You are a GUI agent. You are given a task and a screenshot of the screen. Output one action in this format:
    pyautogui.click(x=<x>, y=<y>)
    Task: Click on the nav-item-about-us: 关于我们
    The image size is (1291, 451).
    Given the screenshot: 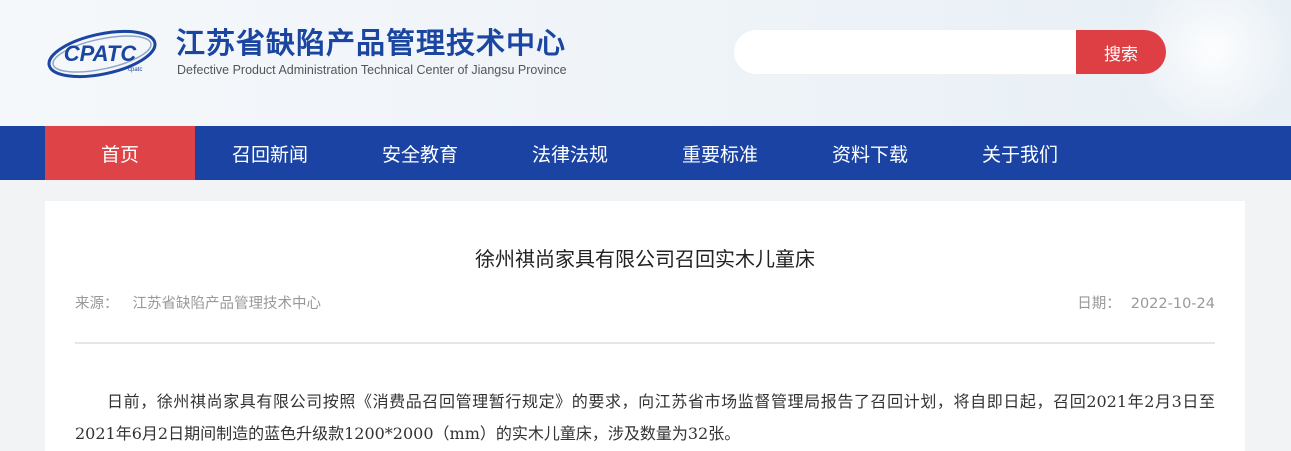 What is the action you would take?
    pyautogui.click(x=1020, y=153)
    